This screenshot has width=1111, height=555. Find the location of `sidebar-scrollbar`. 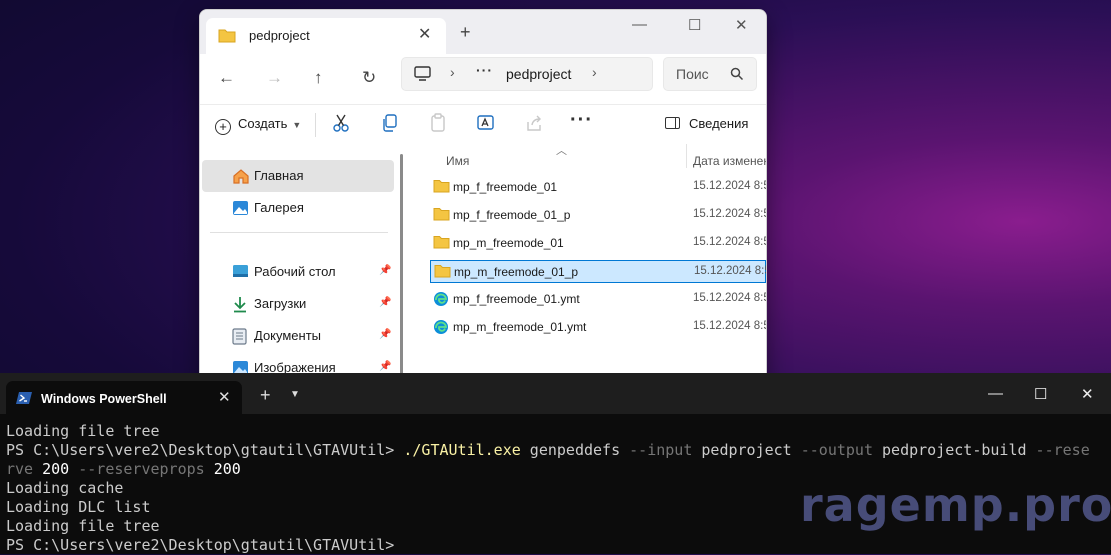

sidebar-scrollbar is located at coordinates (403, 267).